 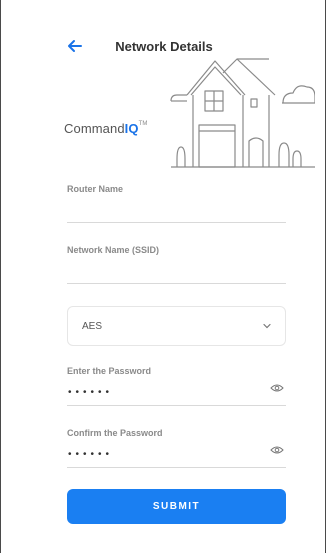 I want to click on network-name-label: Network Name (SSID), so click(x=113, y=250).